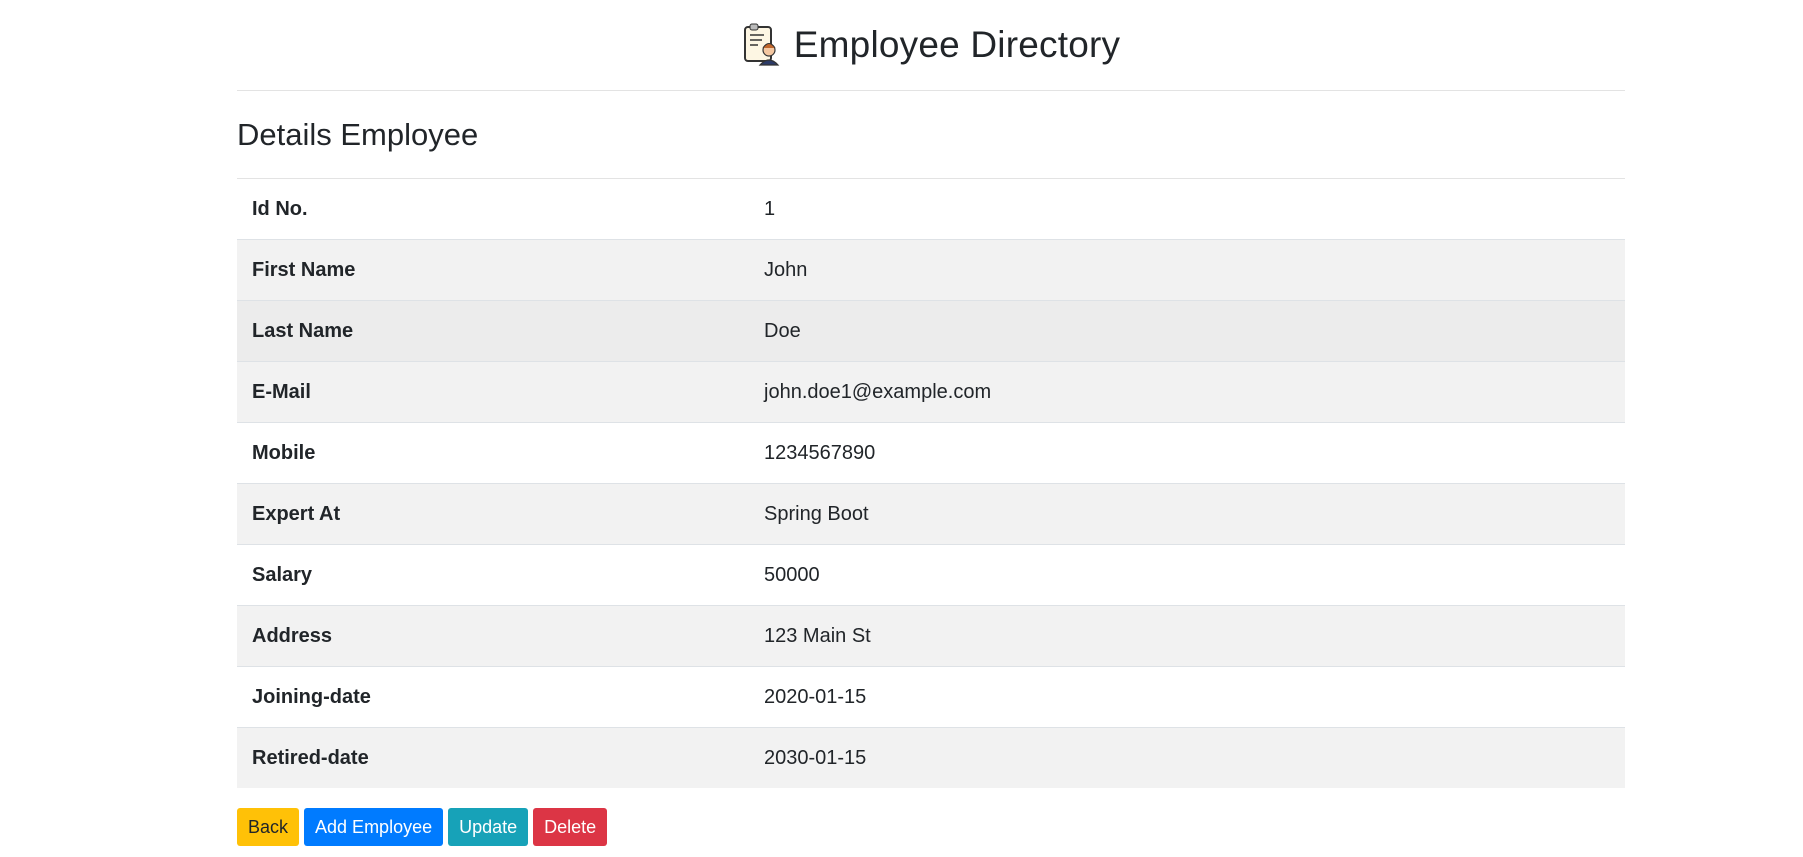 Image resolution: width=1803 pixels, height=857 pixels. What do you see at coordinates (1187, 392) in the screenshot?
I see `field-value: john.doe1@example.com` at bounding box center [1187, 392].